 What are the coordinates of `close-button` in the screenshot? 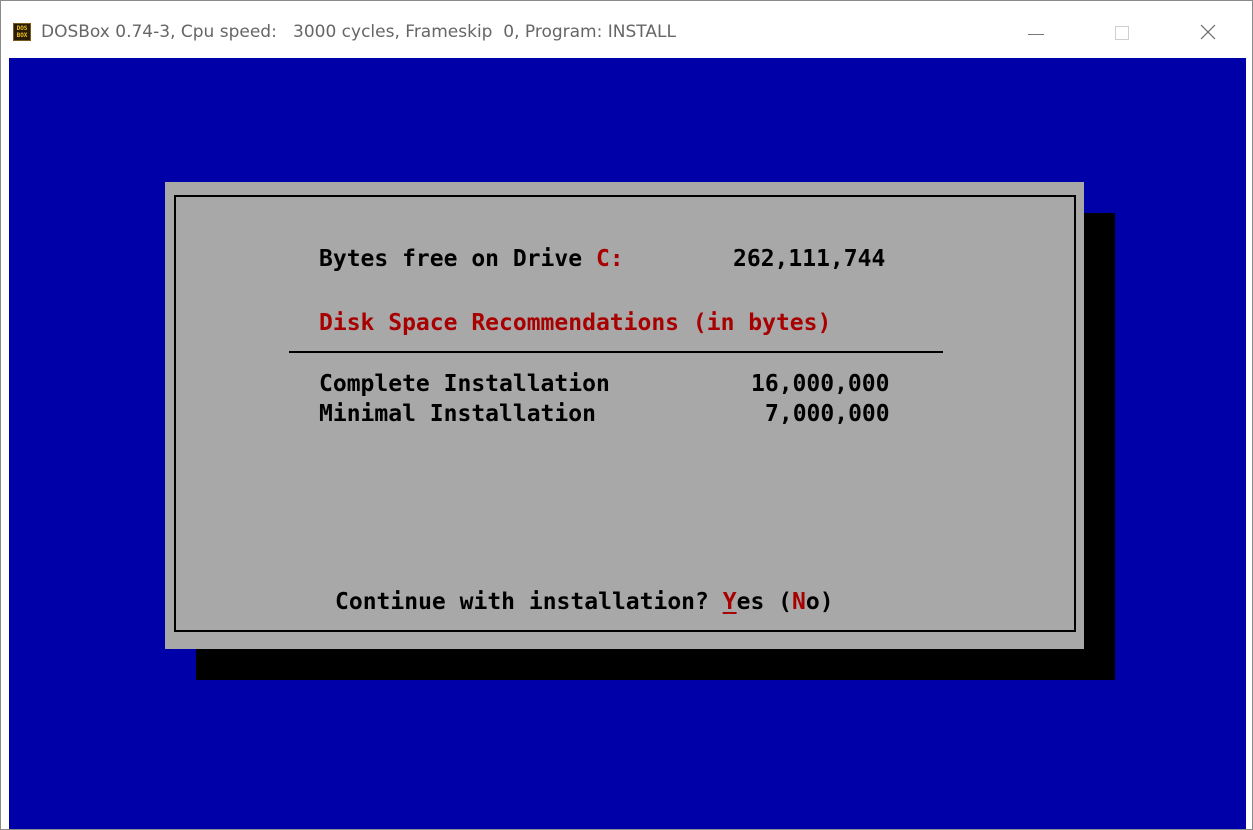 It's located at (1208, 32).